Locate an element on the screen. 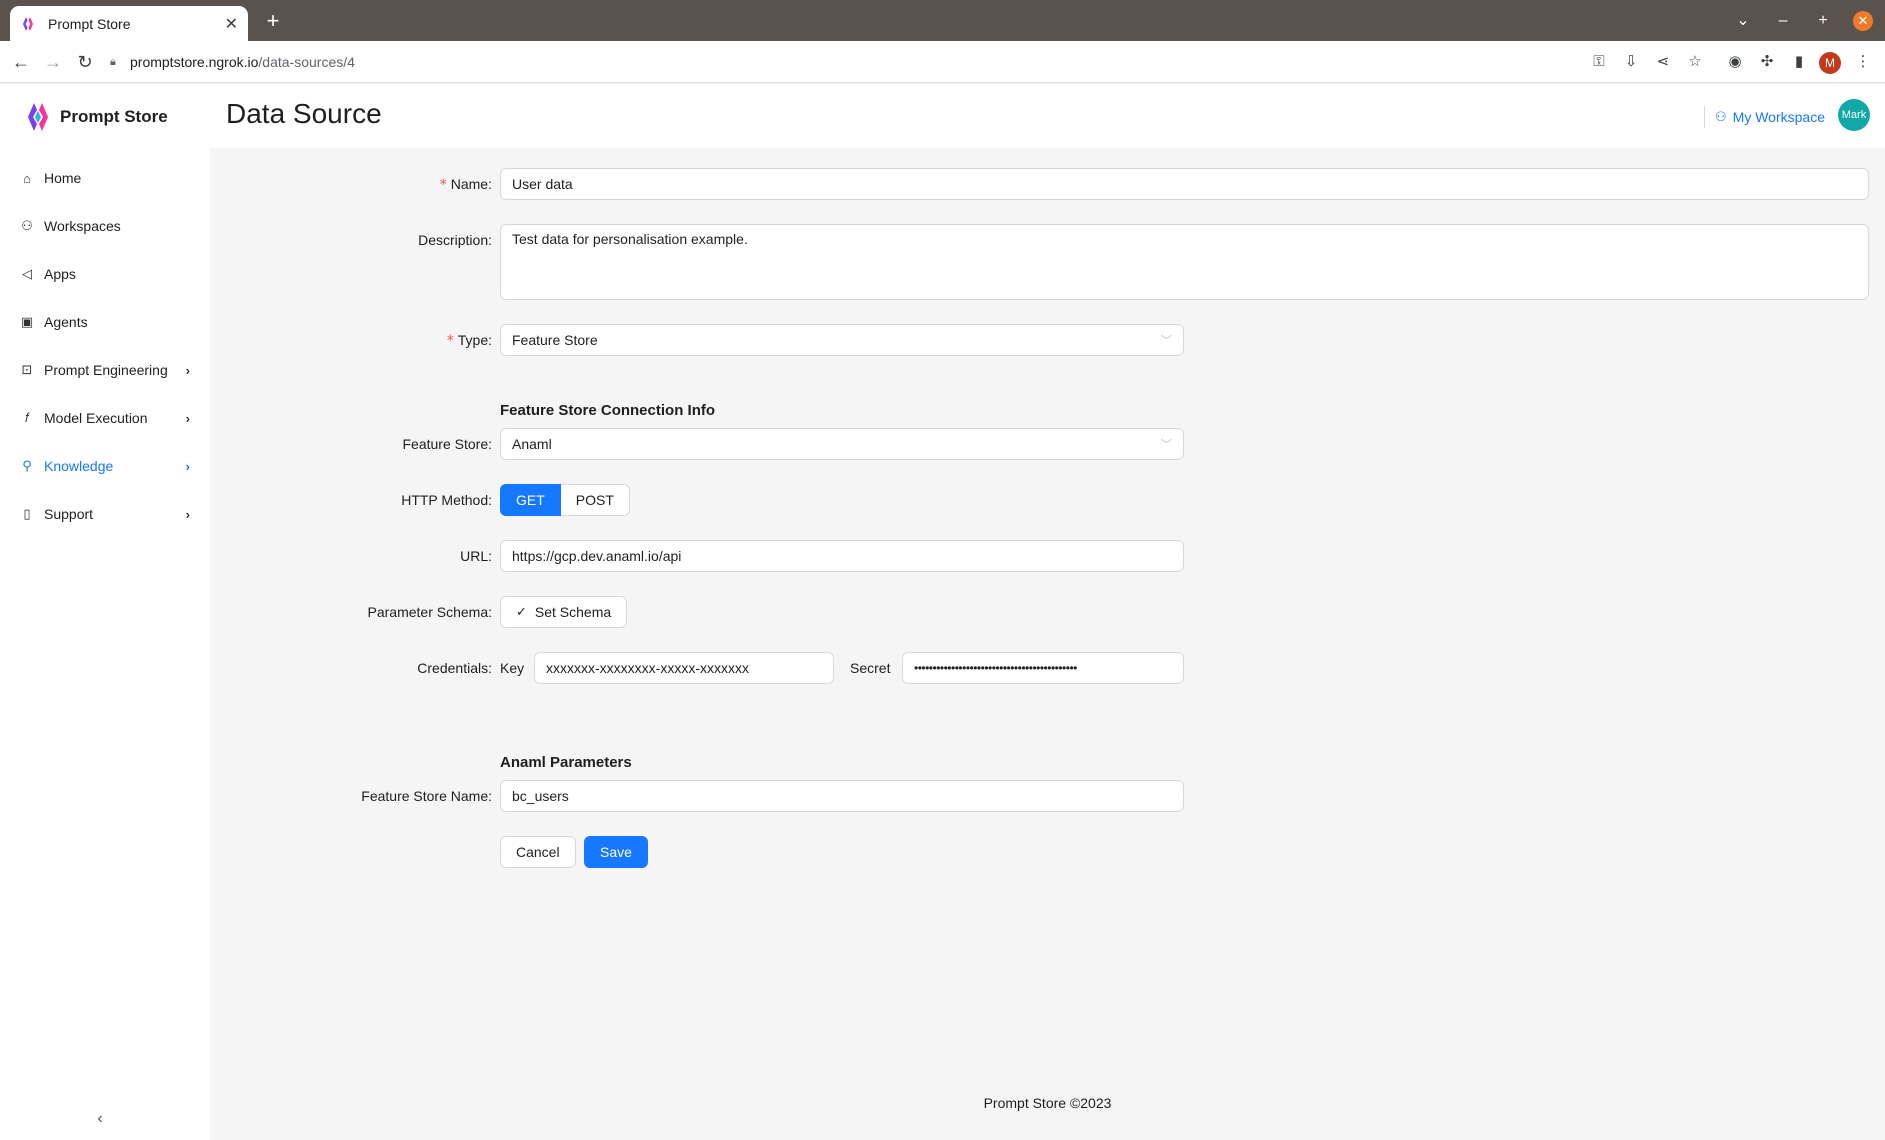 This screenshot has height=1140, width=1885. set-schema-label: Set Schema is located at coordinates (573, 612).